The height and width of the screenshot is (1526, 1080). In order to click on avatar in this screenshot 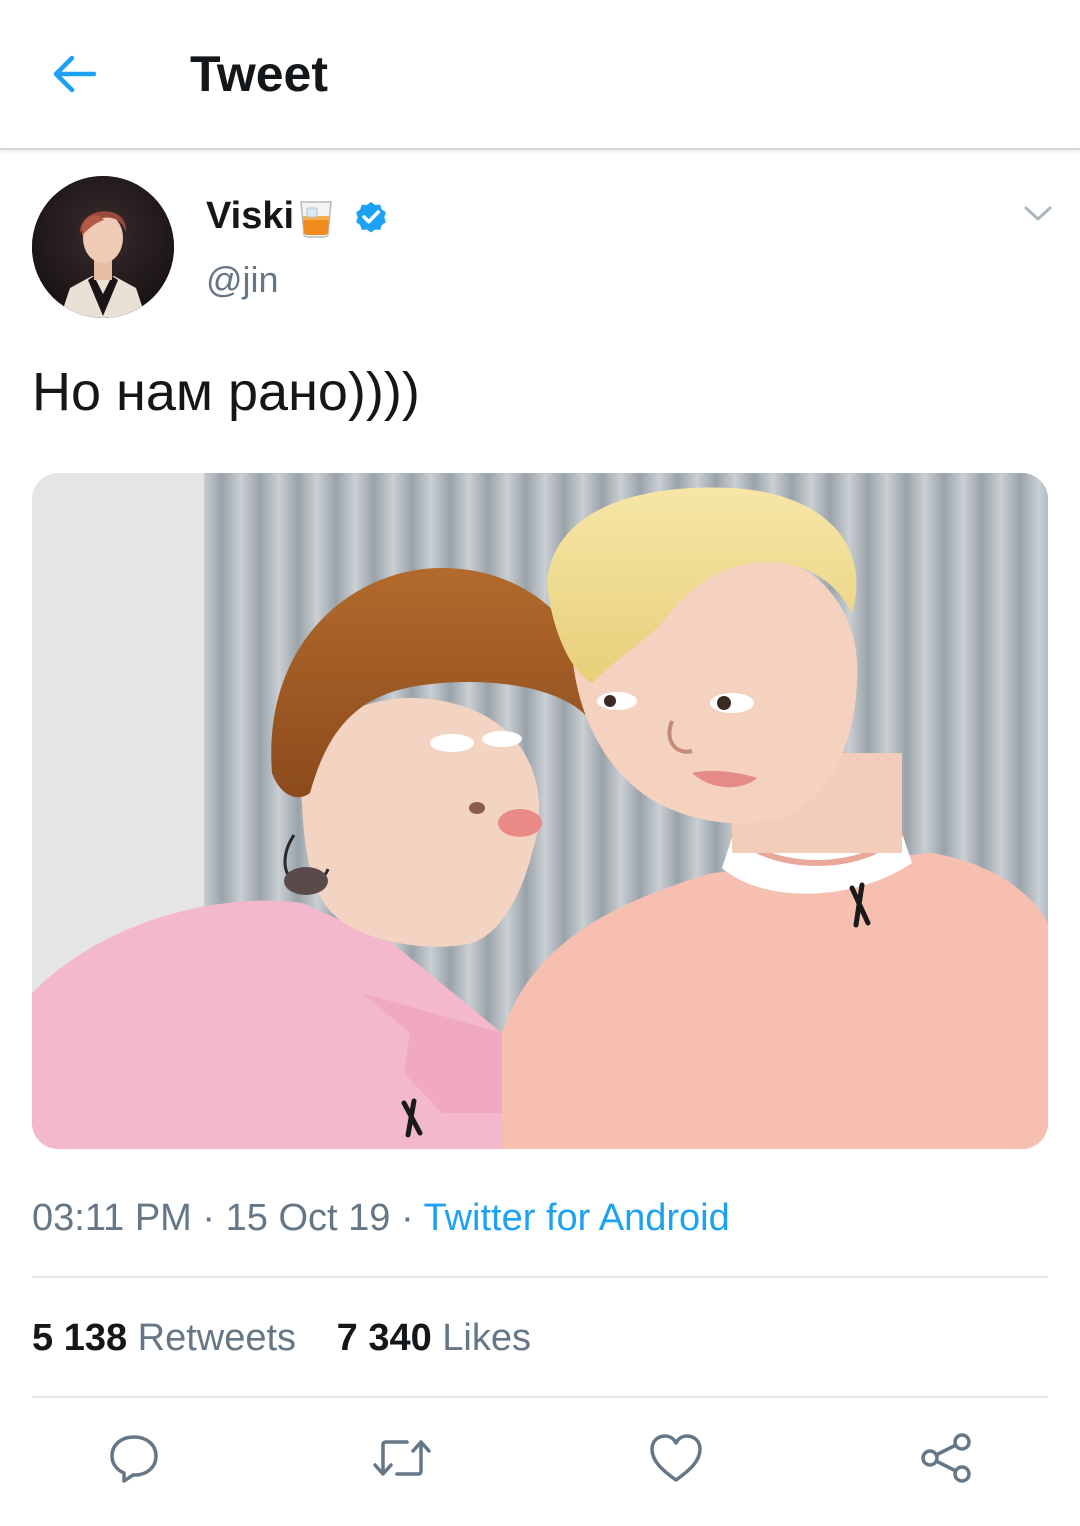, I will do `click(103, 247)`.